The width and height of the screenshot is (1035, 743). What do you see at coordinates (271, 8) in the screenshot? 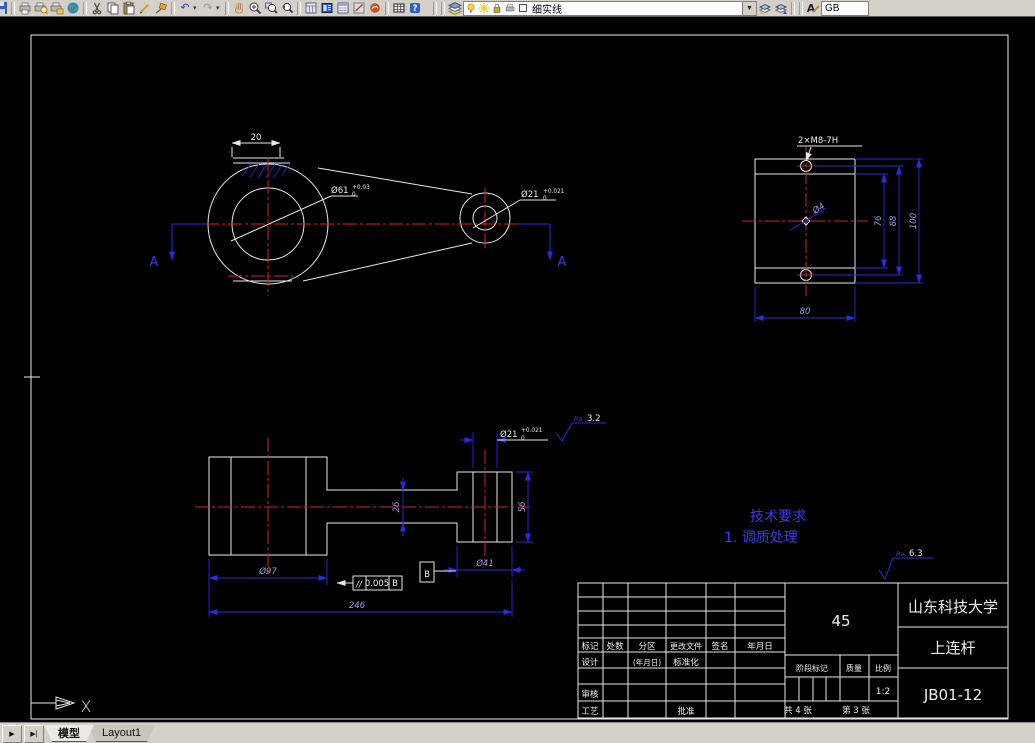
I see `zoom-window-icon` at bounding box center [271, 8].